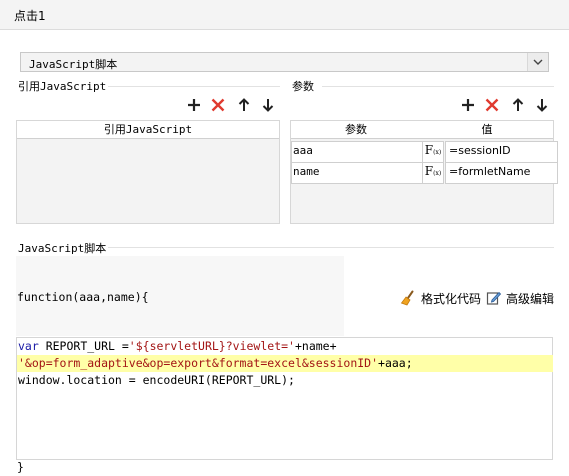 The image size is (569, 476). I want to click on param-name-cell: aaa, so click(358, 152).